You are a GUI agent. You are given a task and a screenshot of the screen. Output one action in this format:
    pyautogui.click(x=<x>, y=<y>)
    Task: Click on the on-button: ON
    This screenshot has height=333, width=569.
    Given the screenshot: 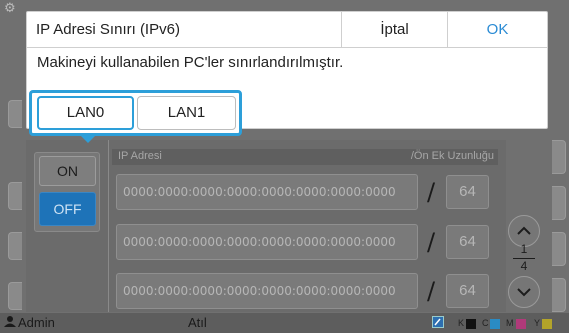 What is the action you would take?
    pyautogui.click(x=67, y=171)
    